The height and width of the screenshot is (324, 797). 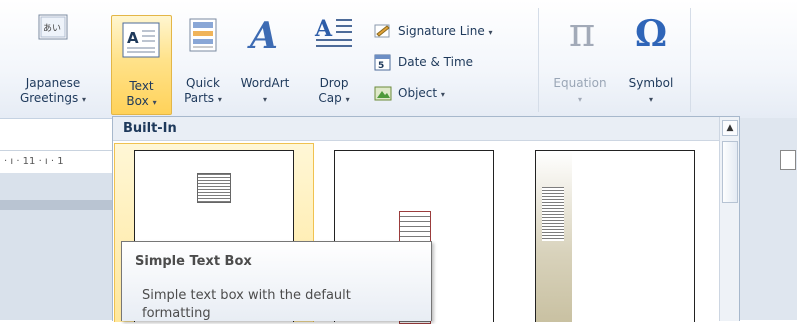 I want to click on equation-button: π Equation ▾, so click(x=580, y=60).